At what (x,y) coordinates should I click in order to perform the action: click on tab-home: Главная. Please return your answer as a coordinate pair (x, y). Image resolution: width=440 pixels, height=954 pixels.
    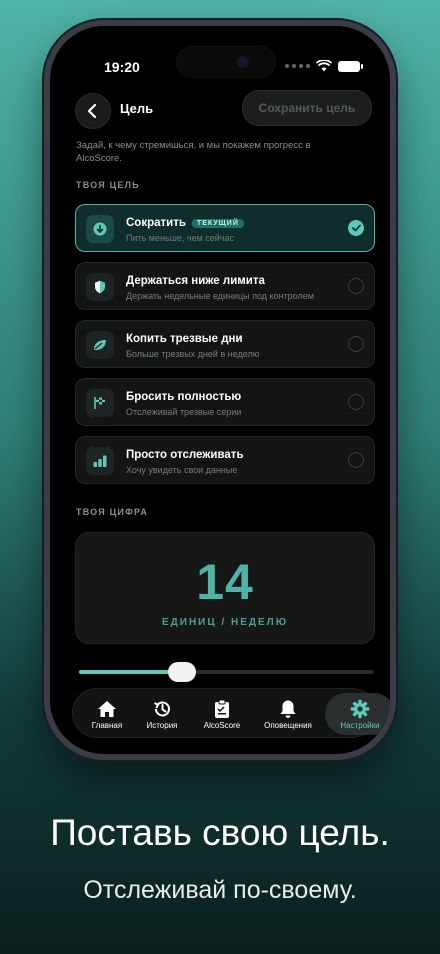
    Looking at the image, I should click on (107, 714).